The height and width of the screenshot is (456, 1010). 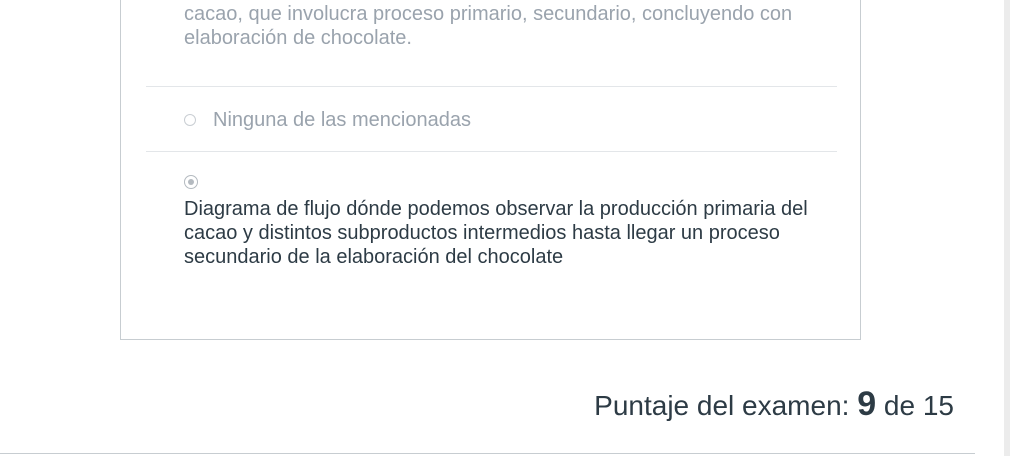 What do you see at coordinates (190, 120) in the screenshot?
I see `radio-button-unselected` at bounding box center [190, 120].